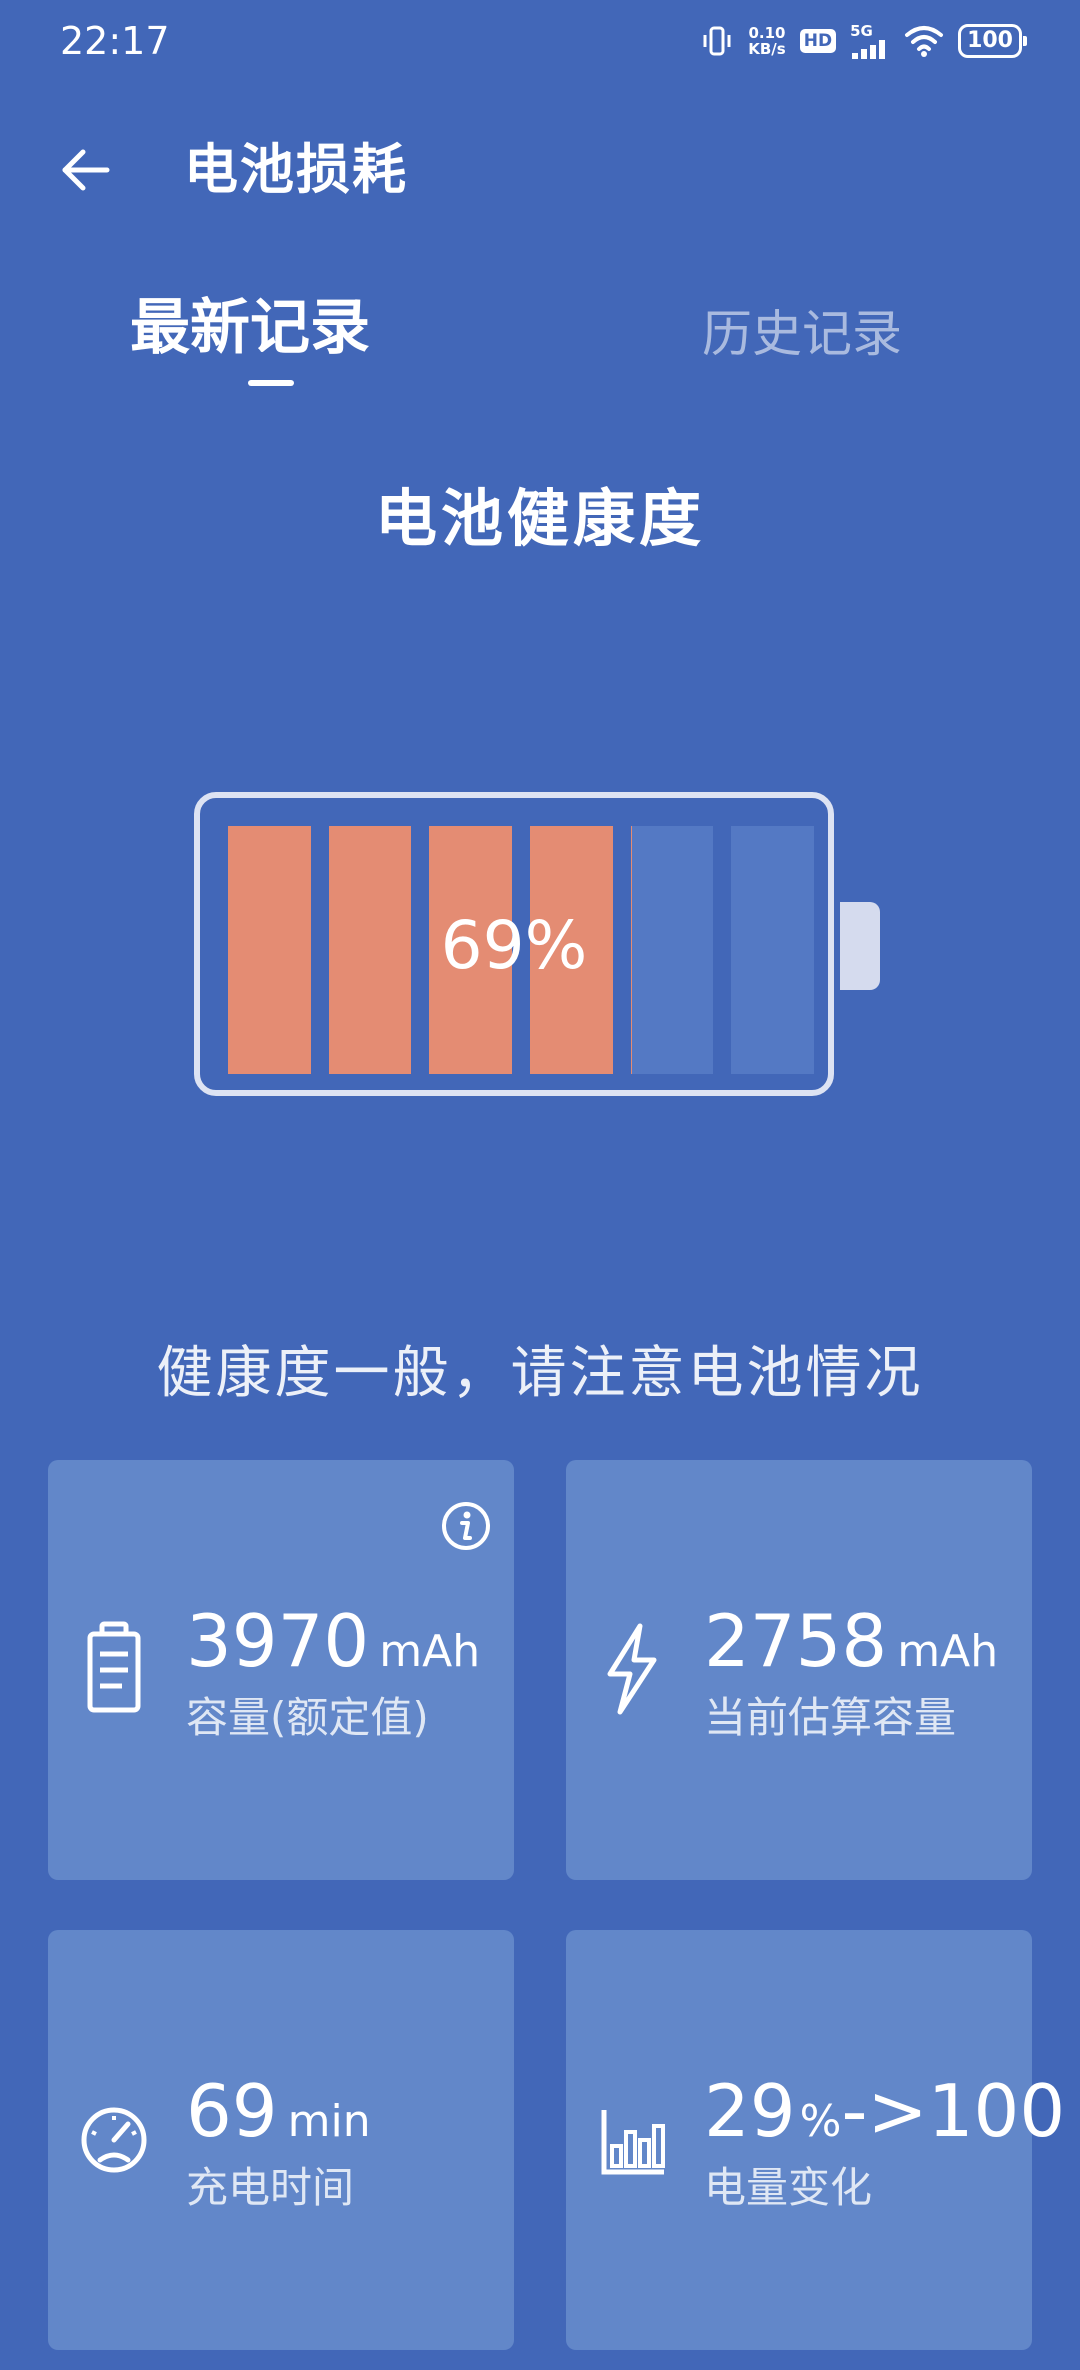 The image size is (1080, 2370). What do you see at coordinates (115, 41) in the screenshot?
I see `status-time: 22:17` at bounding box center [115, 41].